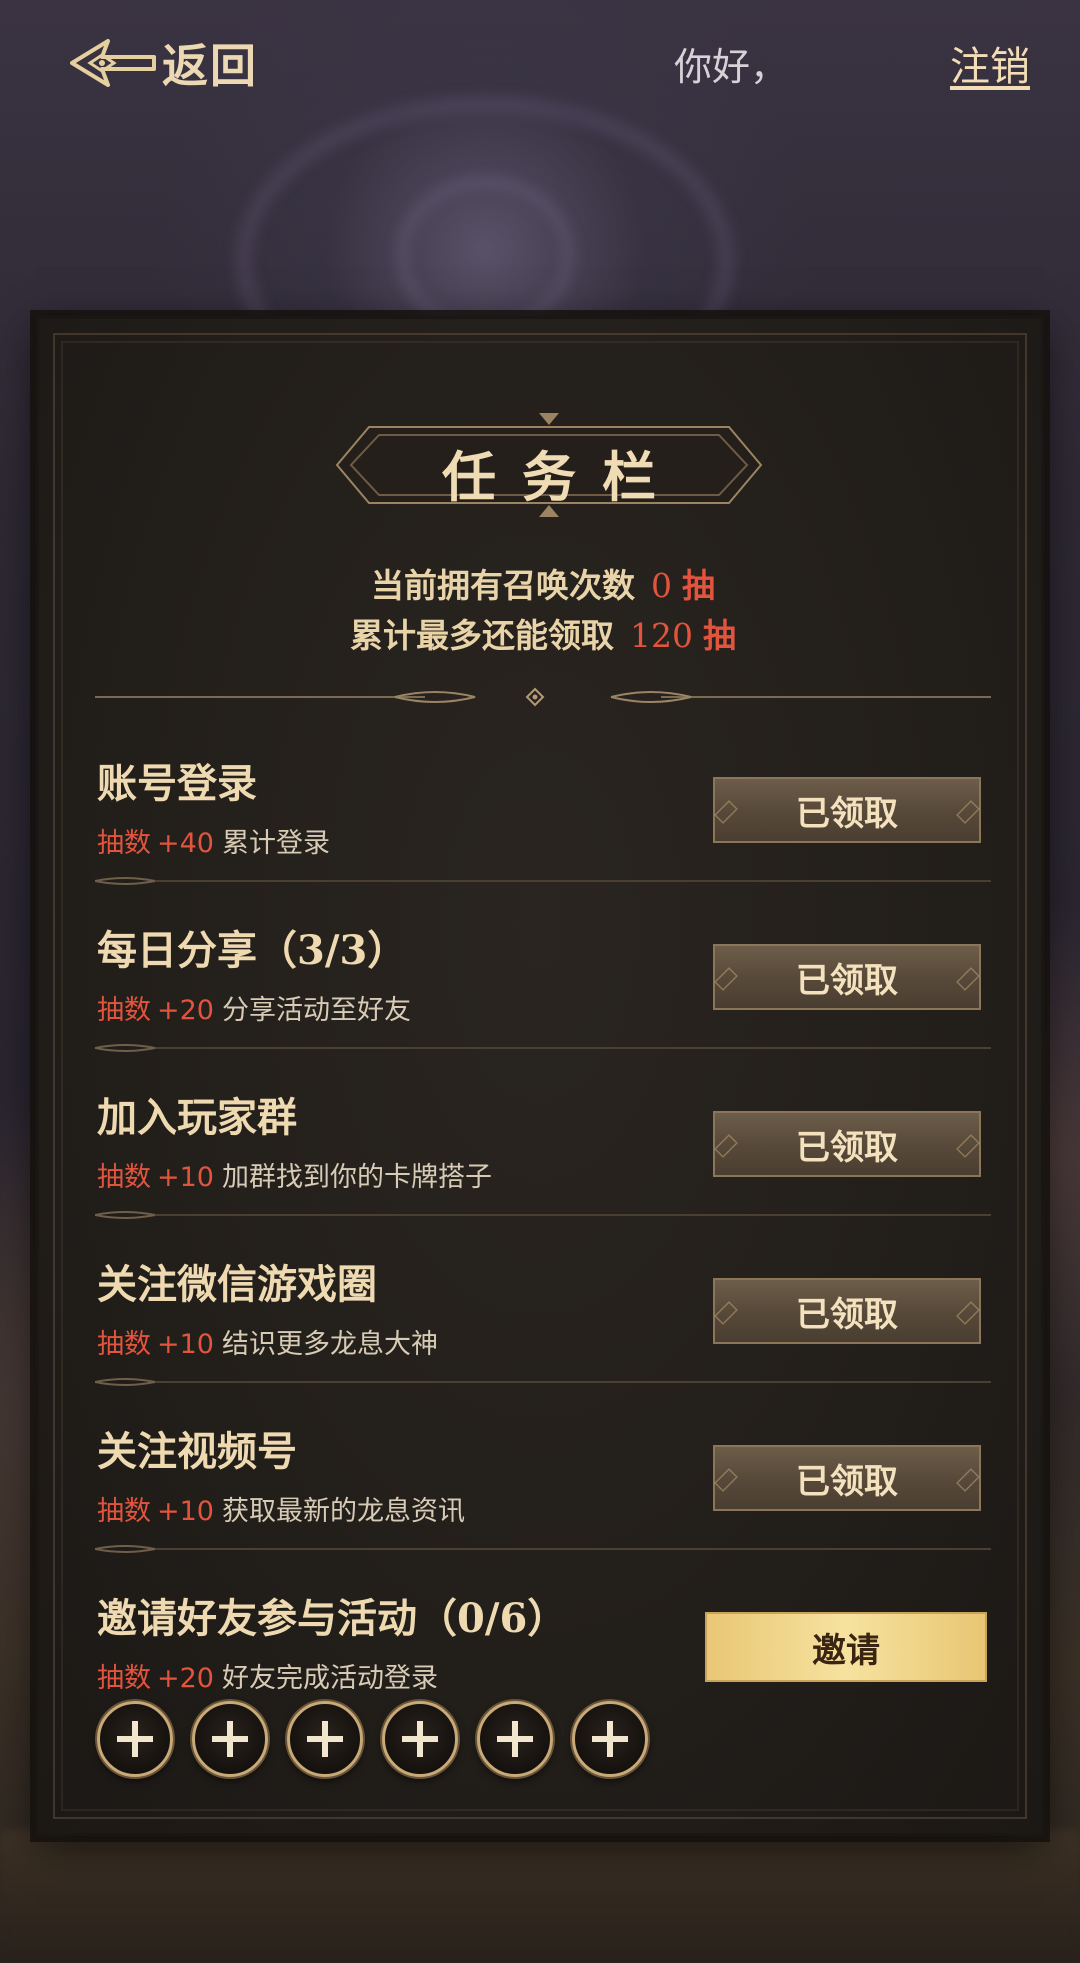 The height and width of the screenshot is (1963, 1080). I want to click on invite-button: 邀请, so click(846, 1647).